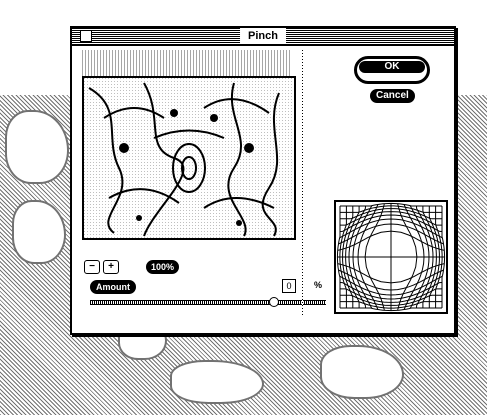 The image size is (487, 415). What do you see at coordinates (113, 287) in the screenshot?
I see `amount-label: Amount` at bounding box center [113, 287].